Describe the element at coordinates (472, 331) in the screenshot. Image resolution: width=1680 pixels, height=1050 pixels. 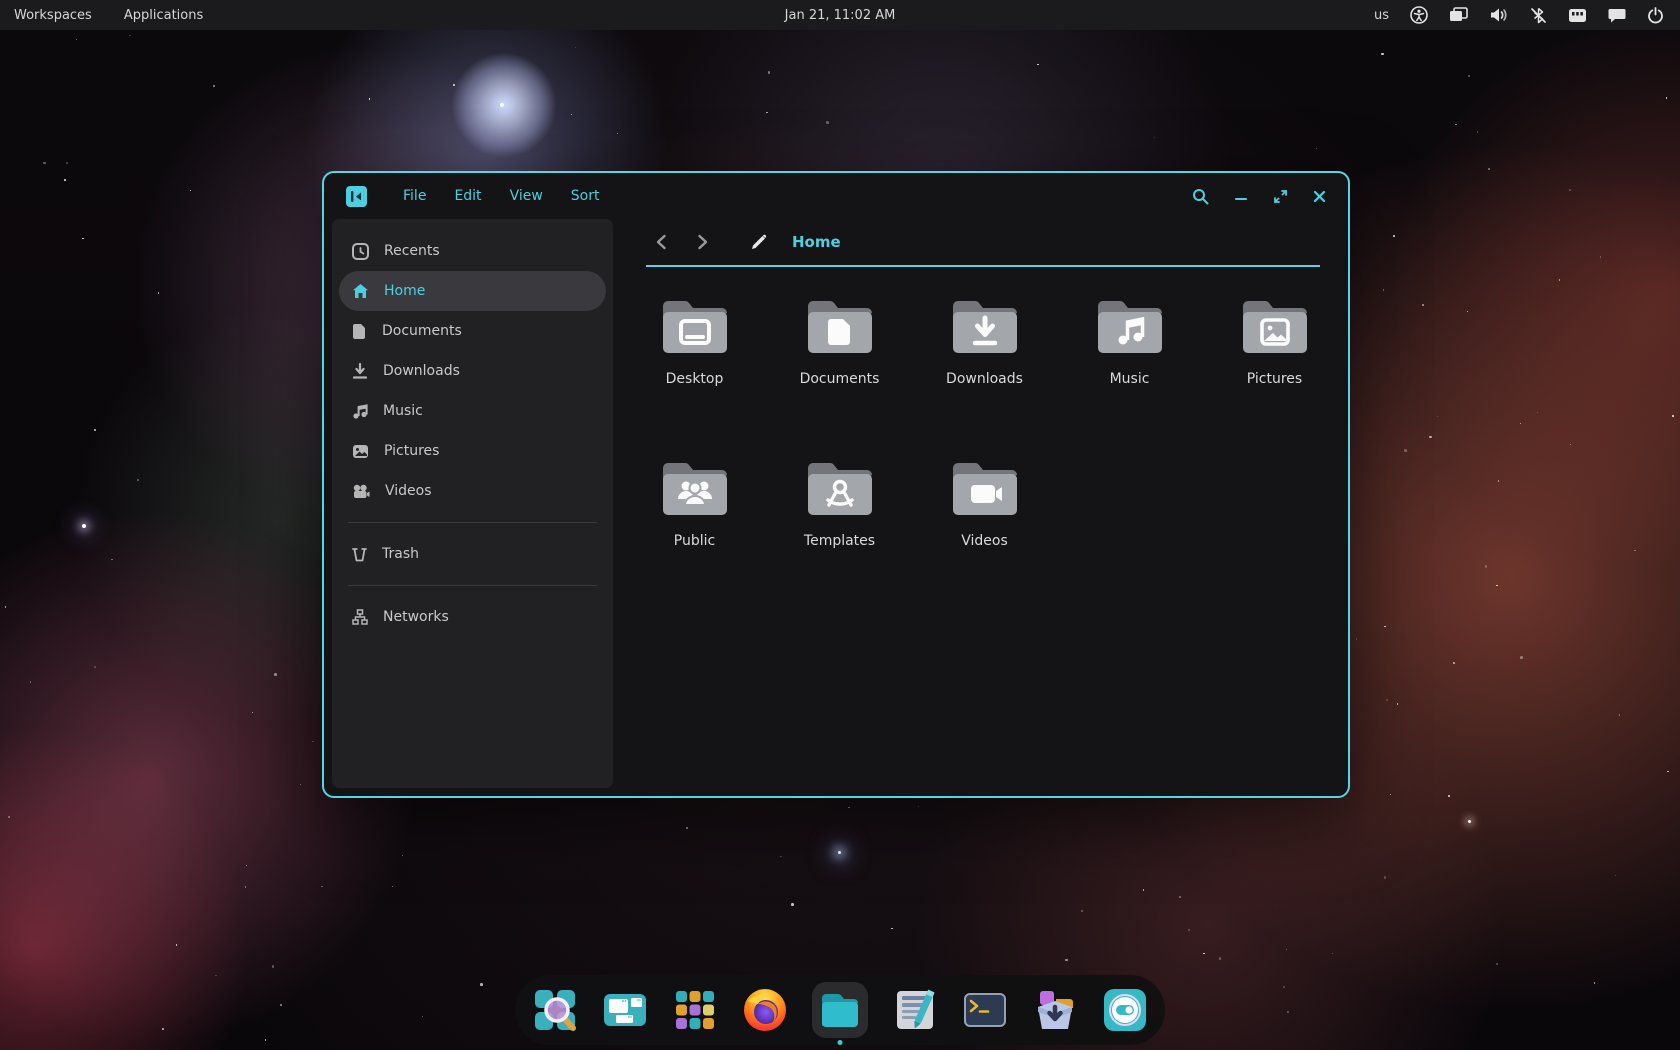
I see `sidebar-item-documents: Documents` at that location.